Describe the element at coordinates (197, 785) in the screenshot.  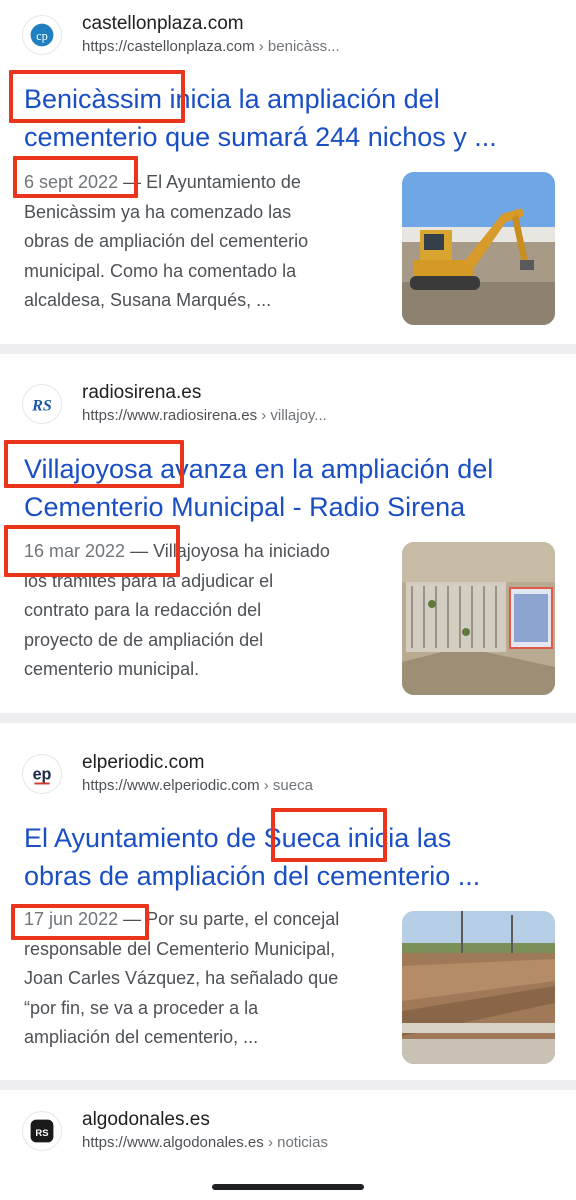
I see `site-url: https://www.elperiodic.com › sueca` at that location.